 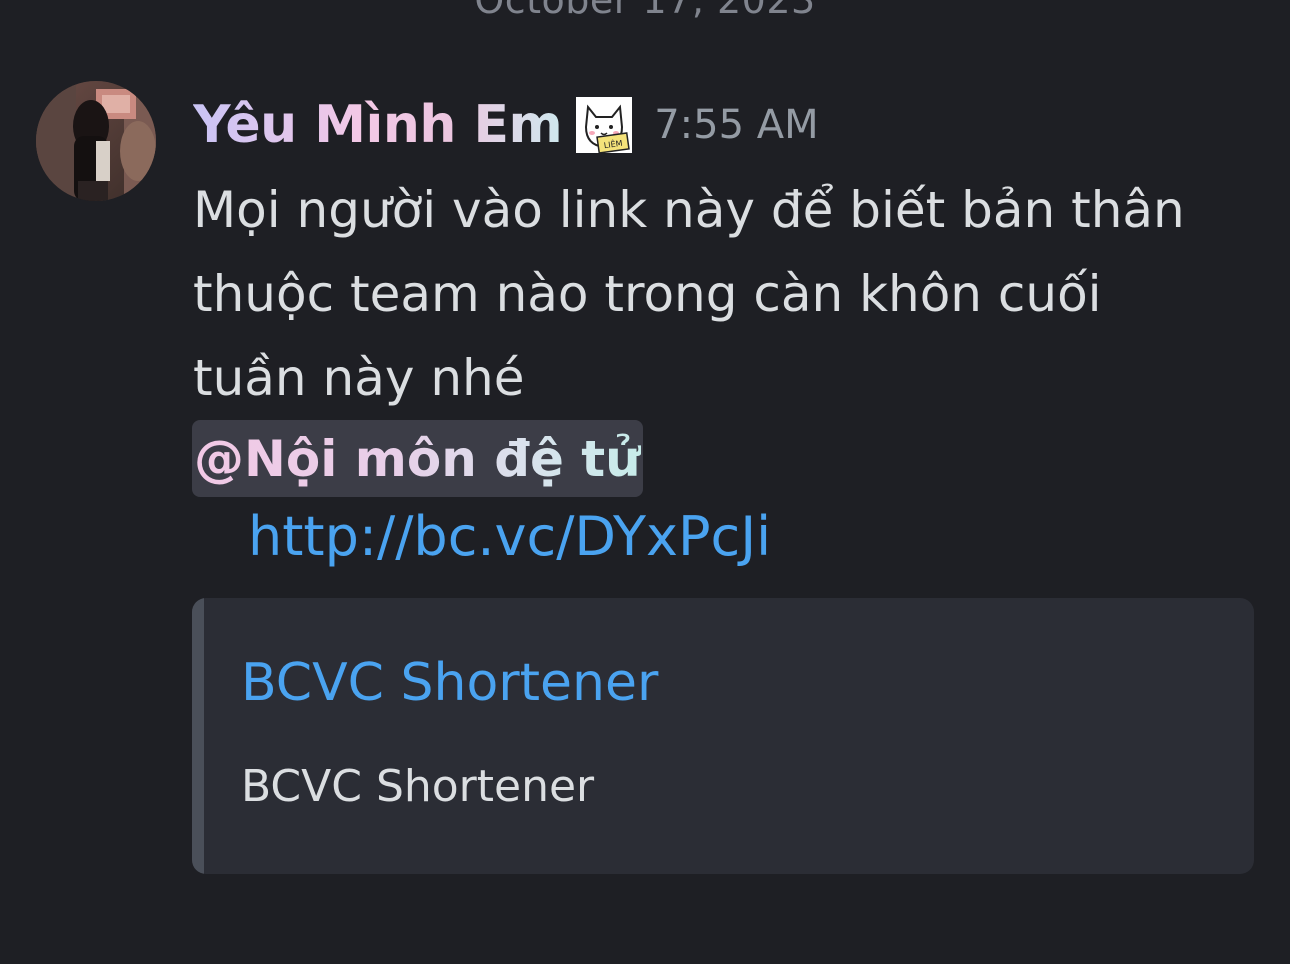 What do you see at coordinates (378, 125) in the screenshot?
I see `author-name: Yêu Mình Em` at bounding box center [378, 125].